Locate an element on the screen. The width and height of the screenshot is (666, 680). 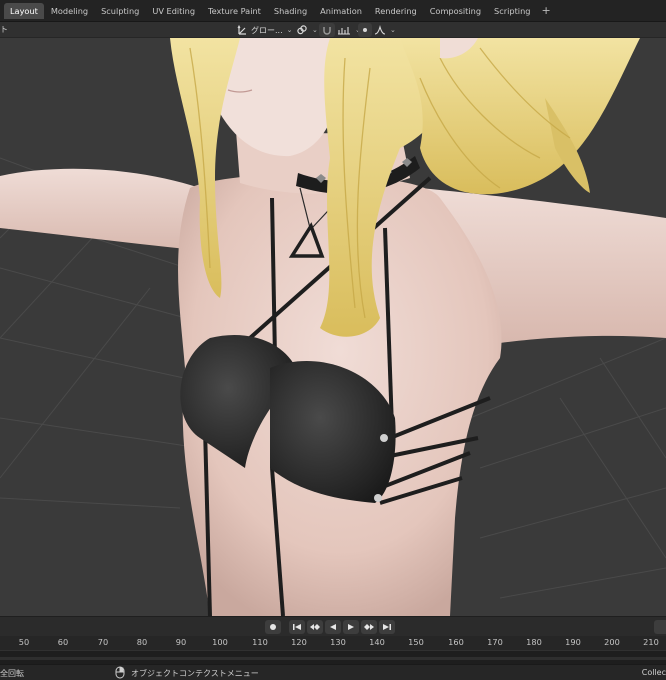
next-keyframe-icon is located at coordinates (369, 627).